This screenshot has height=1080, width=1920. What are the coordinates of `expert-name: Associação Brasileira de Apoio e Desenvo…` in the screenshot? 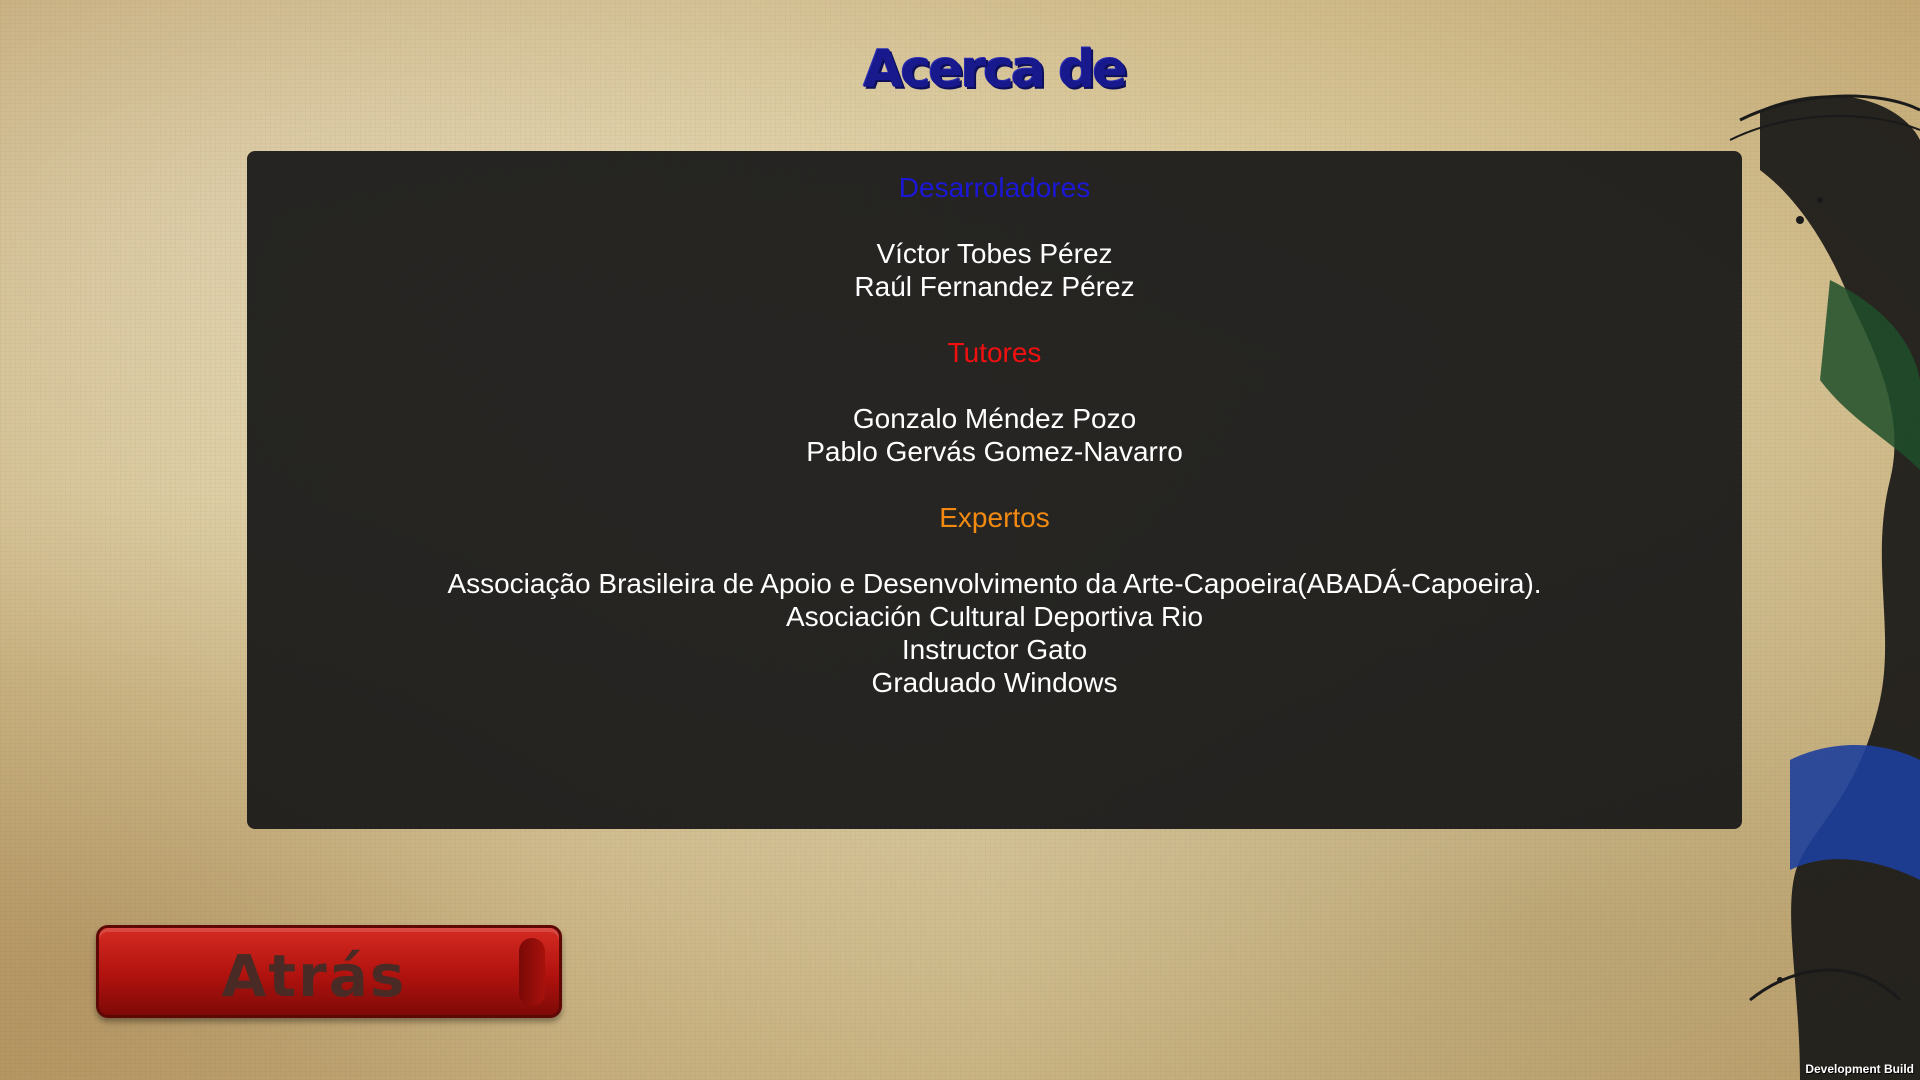 It's located at (994, 583).